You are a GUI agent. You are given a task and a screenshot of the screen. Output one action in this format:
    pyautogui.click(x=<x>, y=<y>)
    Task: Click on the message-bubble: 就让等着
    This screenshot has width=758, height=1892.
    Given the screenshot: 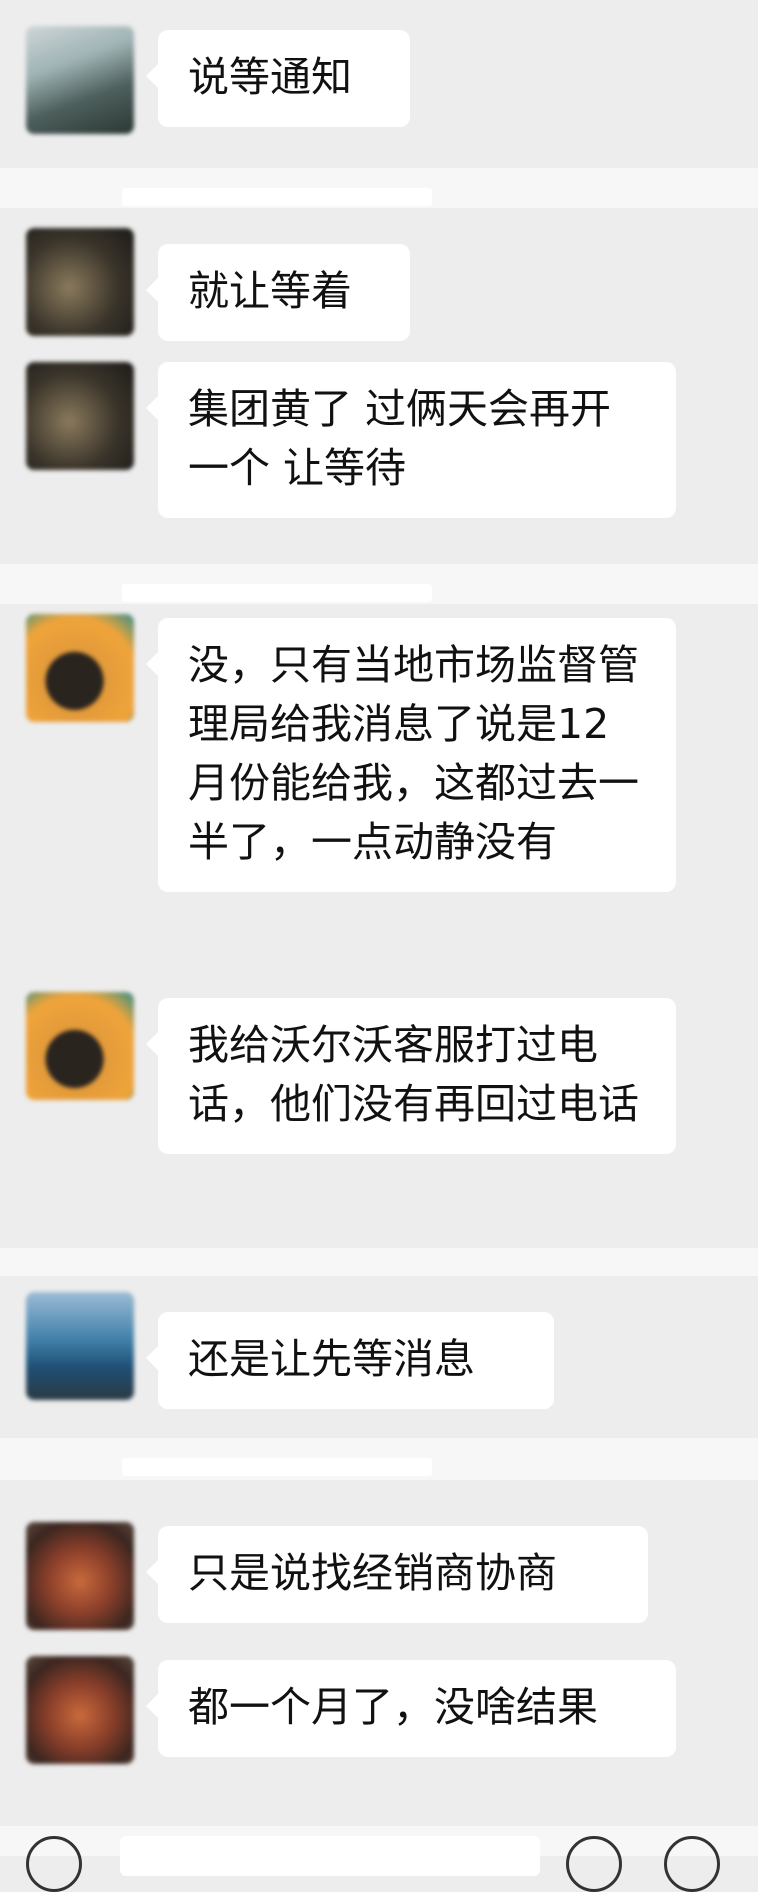 What is the action you would take?
    pyautogui.click(x=278, y=292)
    